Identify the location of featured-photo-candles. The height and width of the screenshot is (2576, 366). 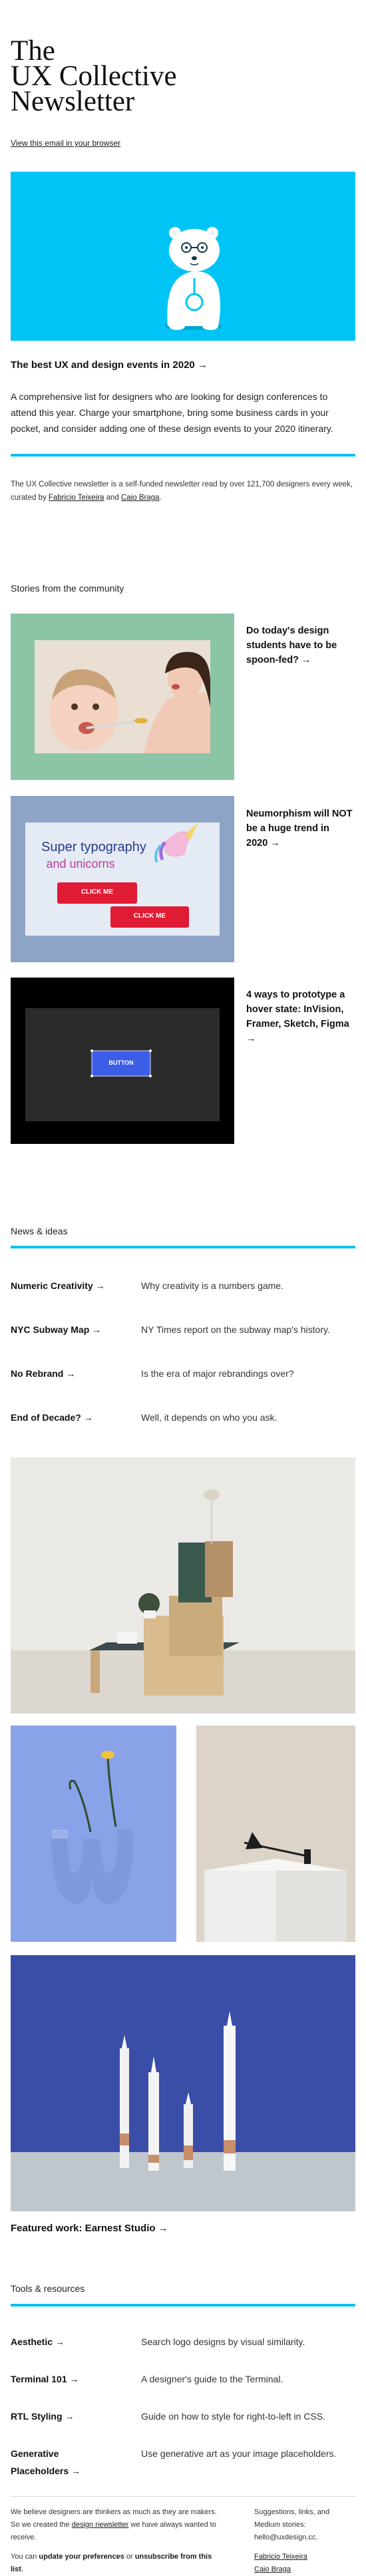
(183, 2083).